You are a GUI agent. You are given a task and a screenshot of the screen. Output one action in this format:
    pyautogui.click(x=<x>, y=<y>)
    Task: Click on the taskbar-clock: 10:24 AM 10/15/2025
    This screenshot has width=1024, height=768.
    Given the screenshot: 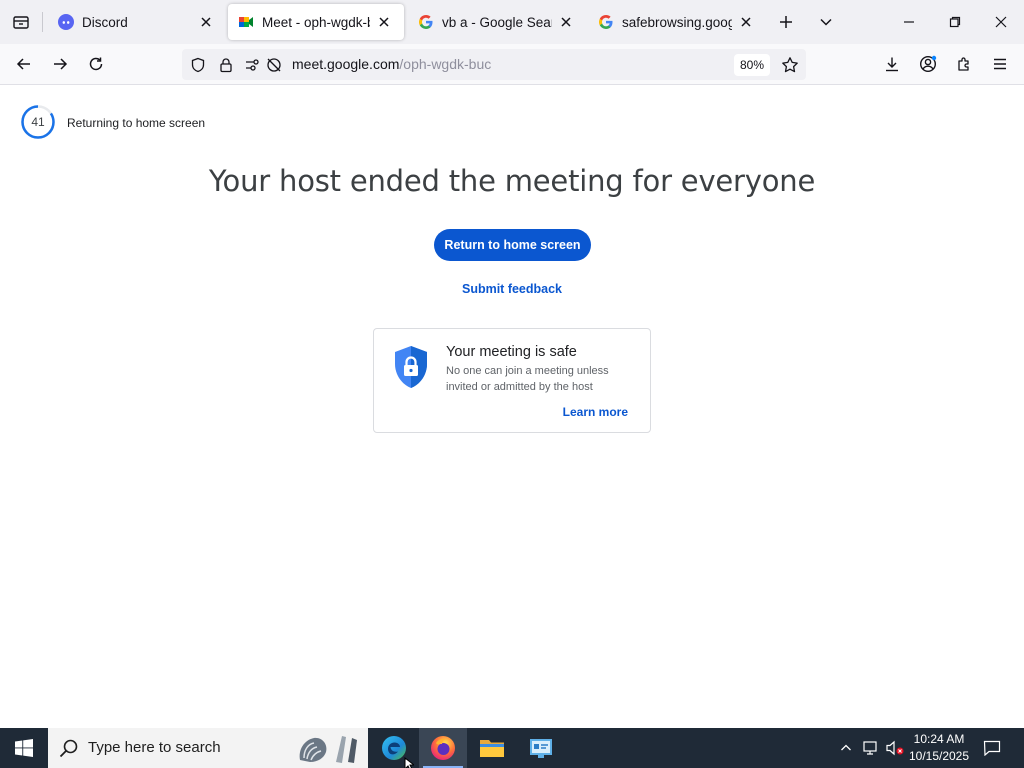 What is the action you would take?
    pyautogui.click(x=939, y=748)
    